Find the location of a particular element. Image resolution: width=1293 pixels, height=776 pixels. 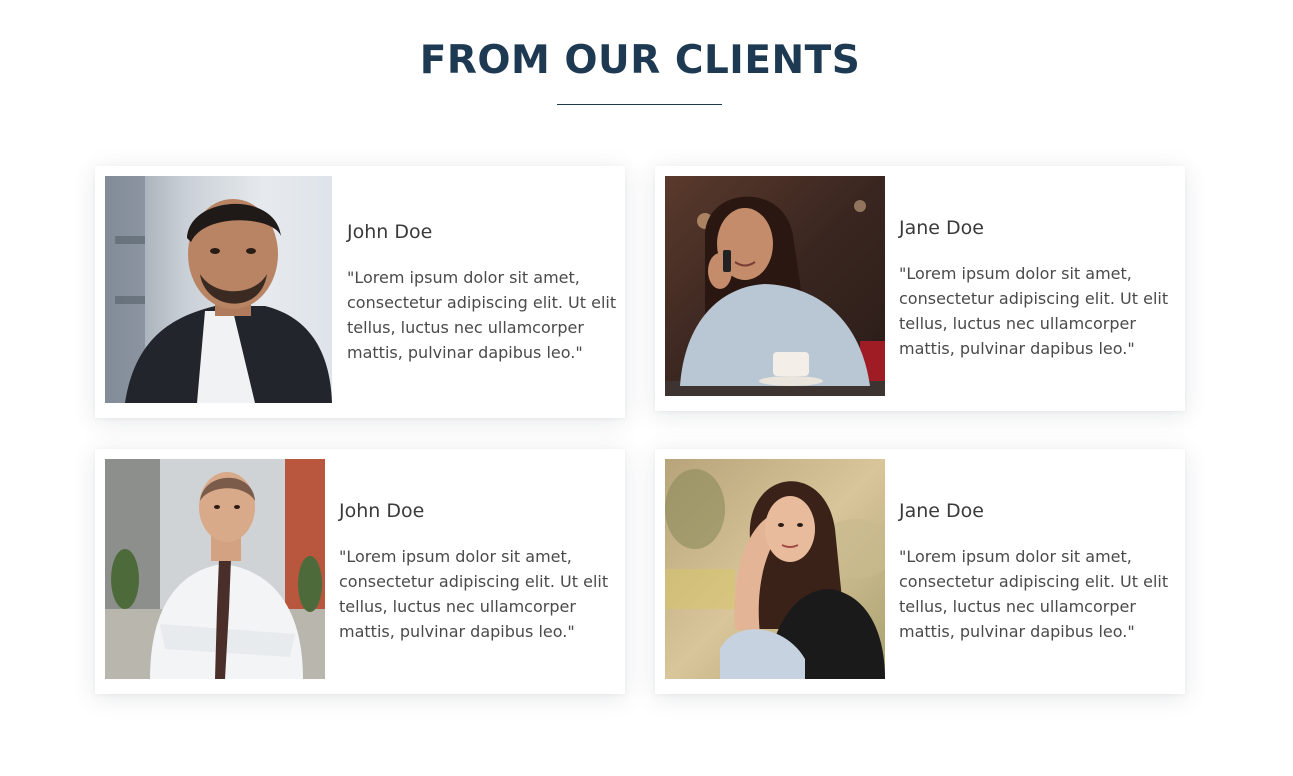

section-title: FROM OUR CLIENTS is located at coordinates (640, 60).